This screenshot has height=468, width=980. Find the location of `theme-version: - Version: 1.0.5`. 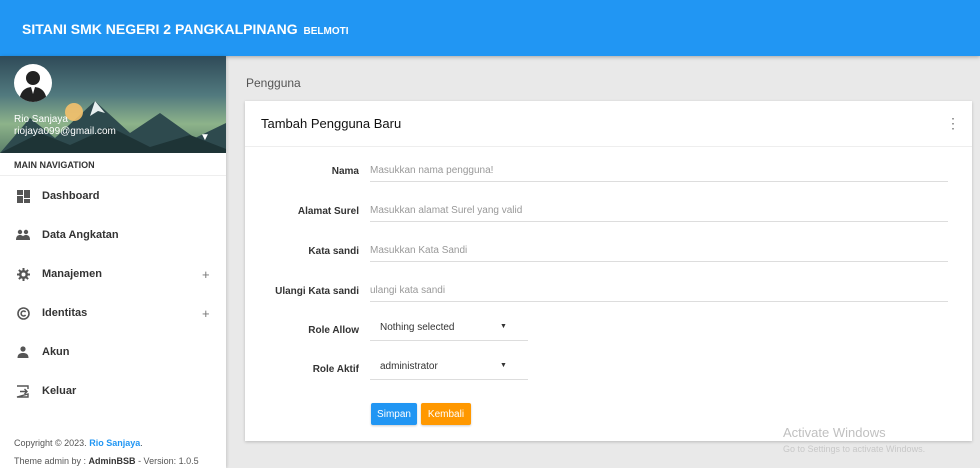

theme-version: - Version: 1.0.5 is located at coordinates (168, 461).